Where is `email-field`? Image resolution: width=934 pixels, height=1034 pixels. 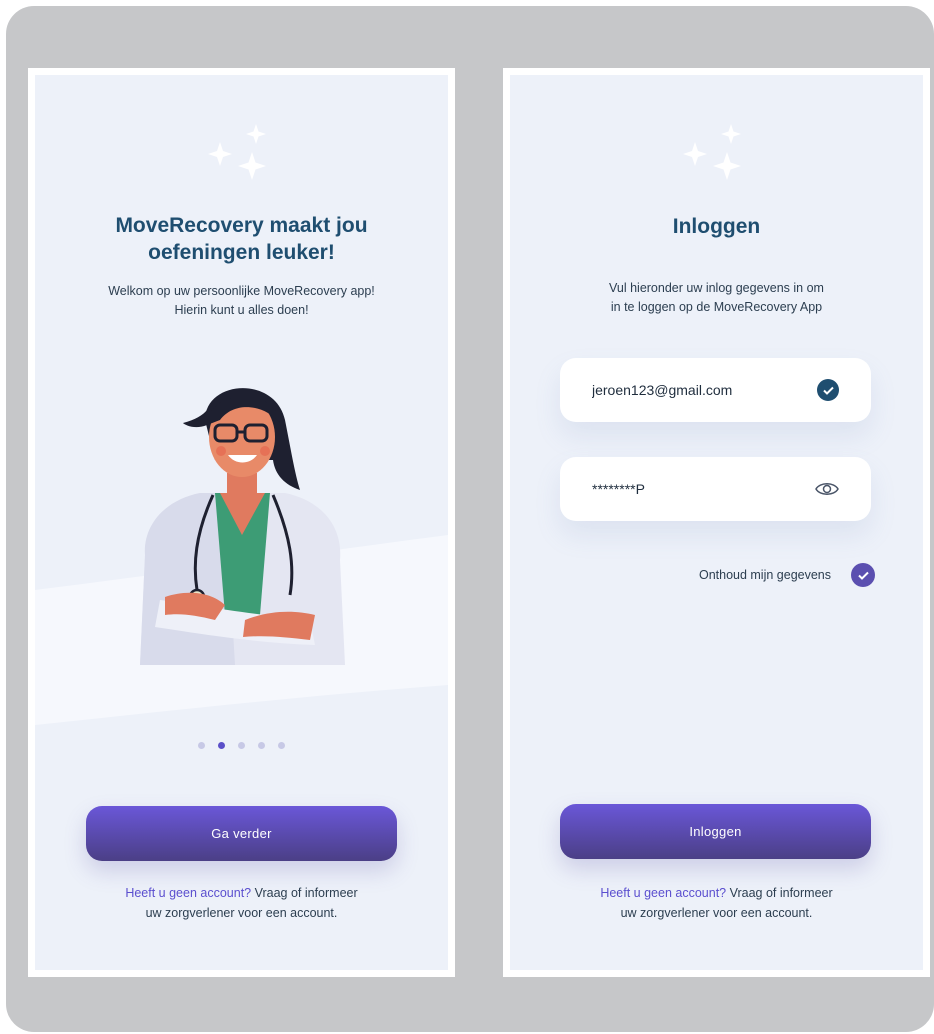
email-field is located at coordinates (715, 390).